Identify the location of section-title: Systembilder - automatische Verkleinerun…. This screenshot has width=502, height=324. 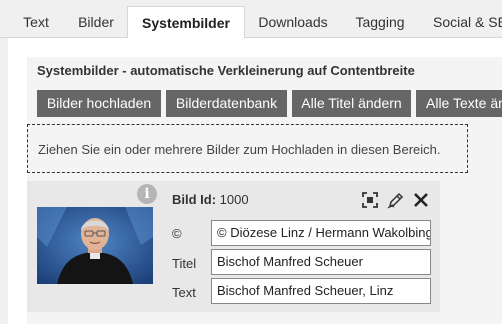
(226, 70).